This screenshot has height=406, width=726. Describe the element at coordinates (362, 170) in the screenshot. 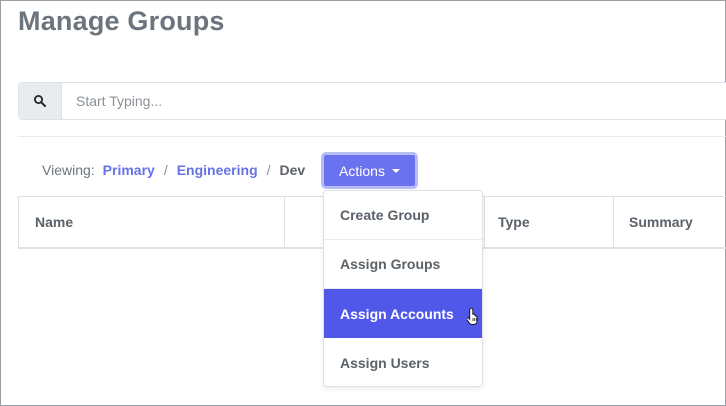

I see `actions-button-label: Actions` at that location.